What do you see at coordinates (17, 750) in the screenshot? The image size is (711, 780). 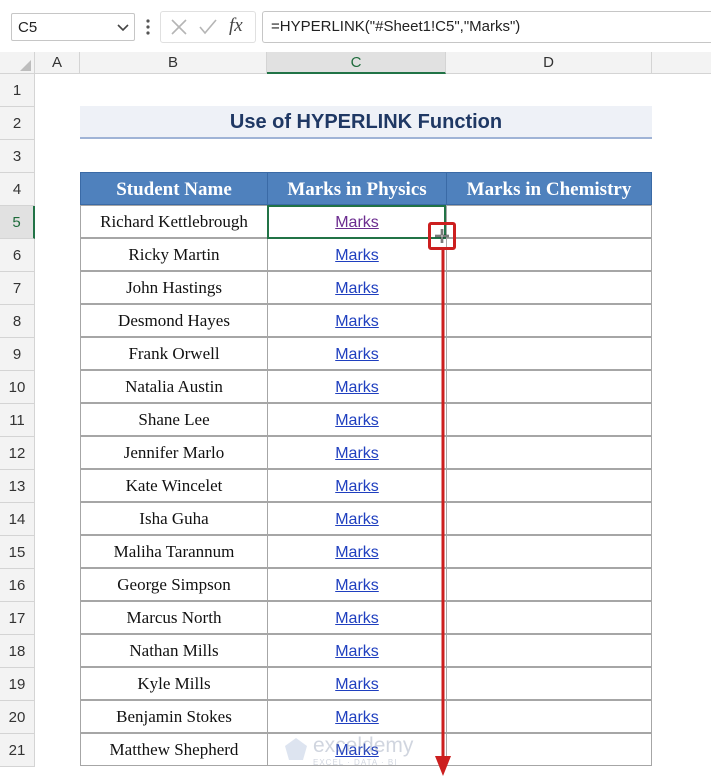 I see `row-header-21: 21` at bounding box center [17, 750].